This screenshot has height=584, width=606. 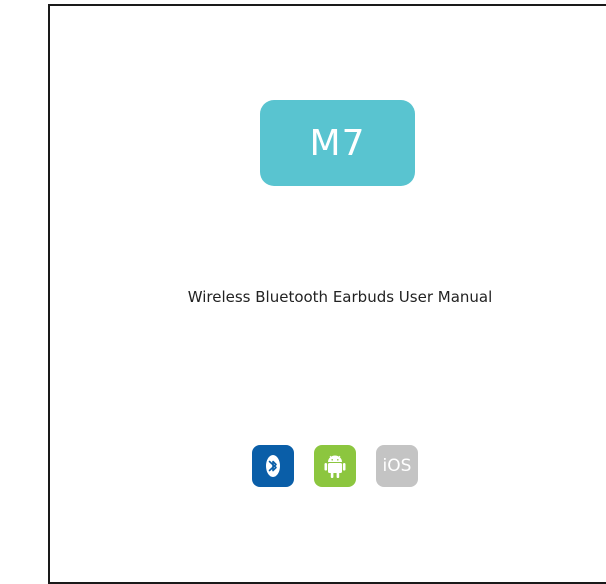 I want to click on android-icon, so click(x=335, y=466).